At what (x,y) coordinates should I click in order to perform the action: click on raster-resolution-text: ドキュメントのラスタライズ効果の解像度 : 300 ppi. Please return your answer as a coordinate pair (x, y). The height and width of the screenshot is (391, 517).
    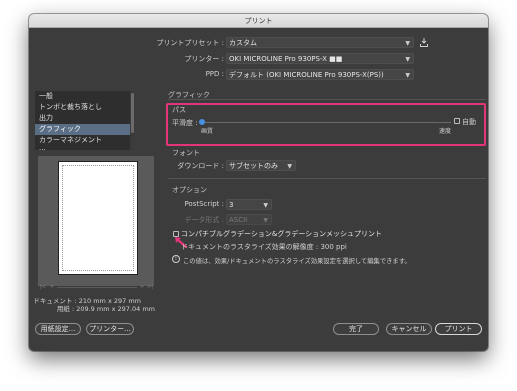
    Looking at the image, I should click on (264, 247).